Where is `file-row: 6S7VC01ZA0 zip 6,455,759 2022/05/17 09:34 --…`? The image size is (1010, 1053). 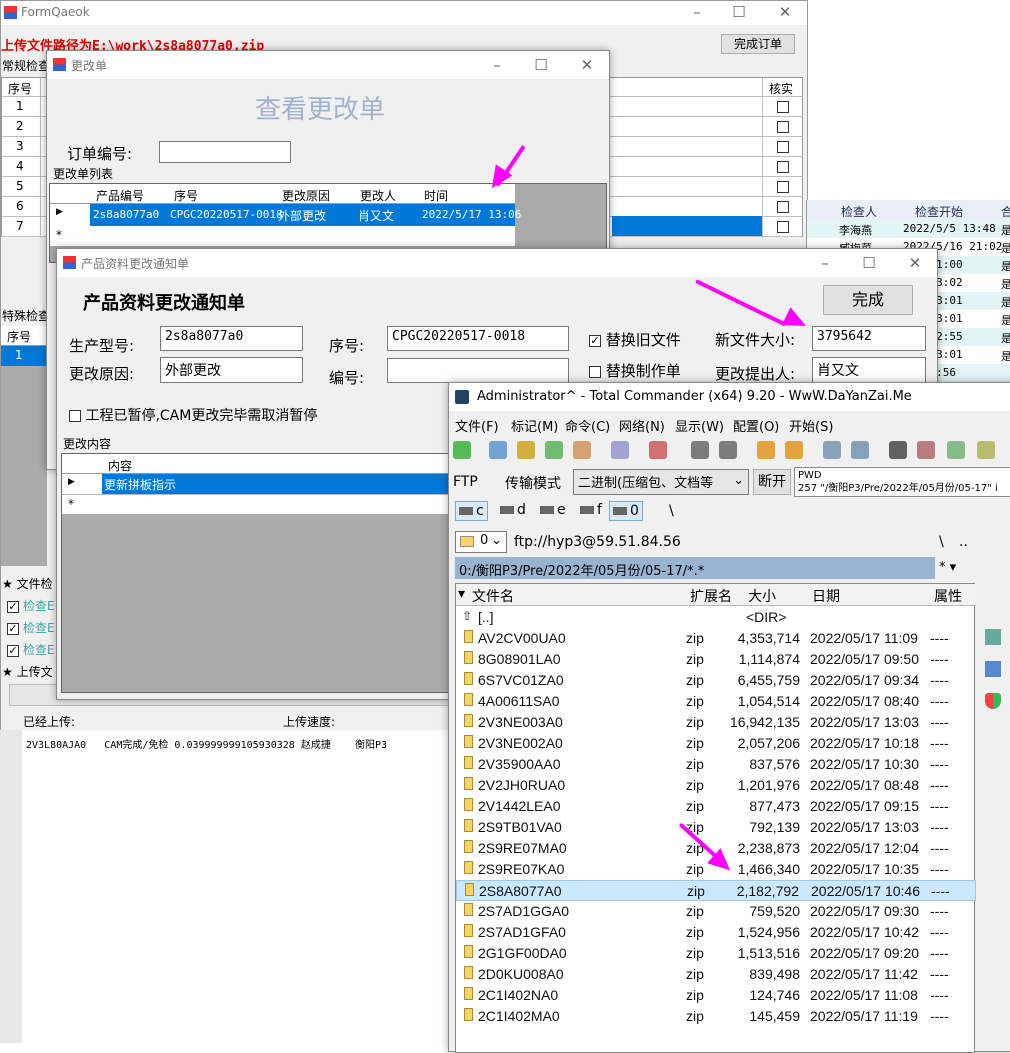
file-row: 6S7VC01ZA0 zip 6,455,759 2022/05/17 09:34 --… is located at coordinates (716, 680).